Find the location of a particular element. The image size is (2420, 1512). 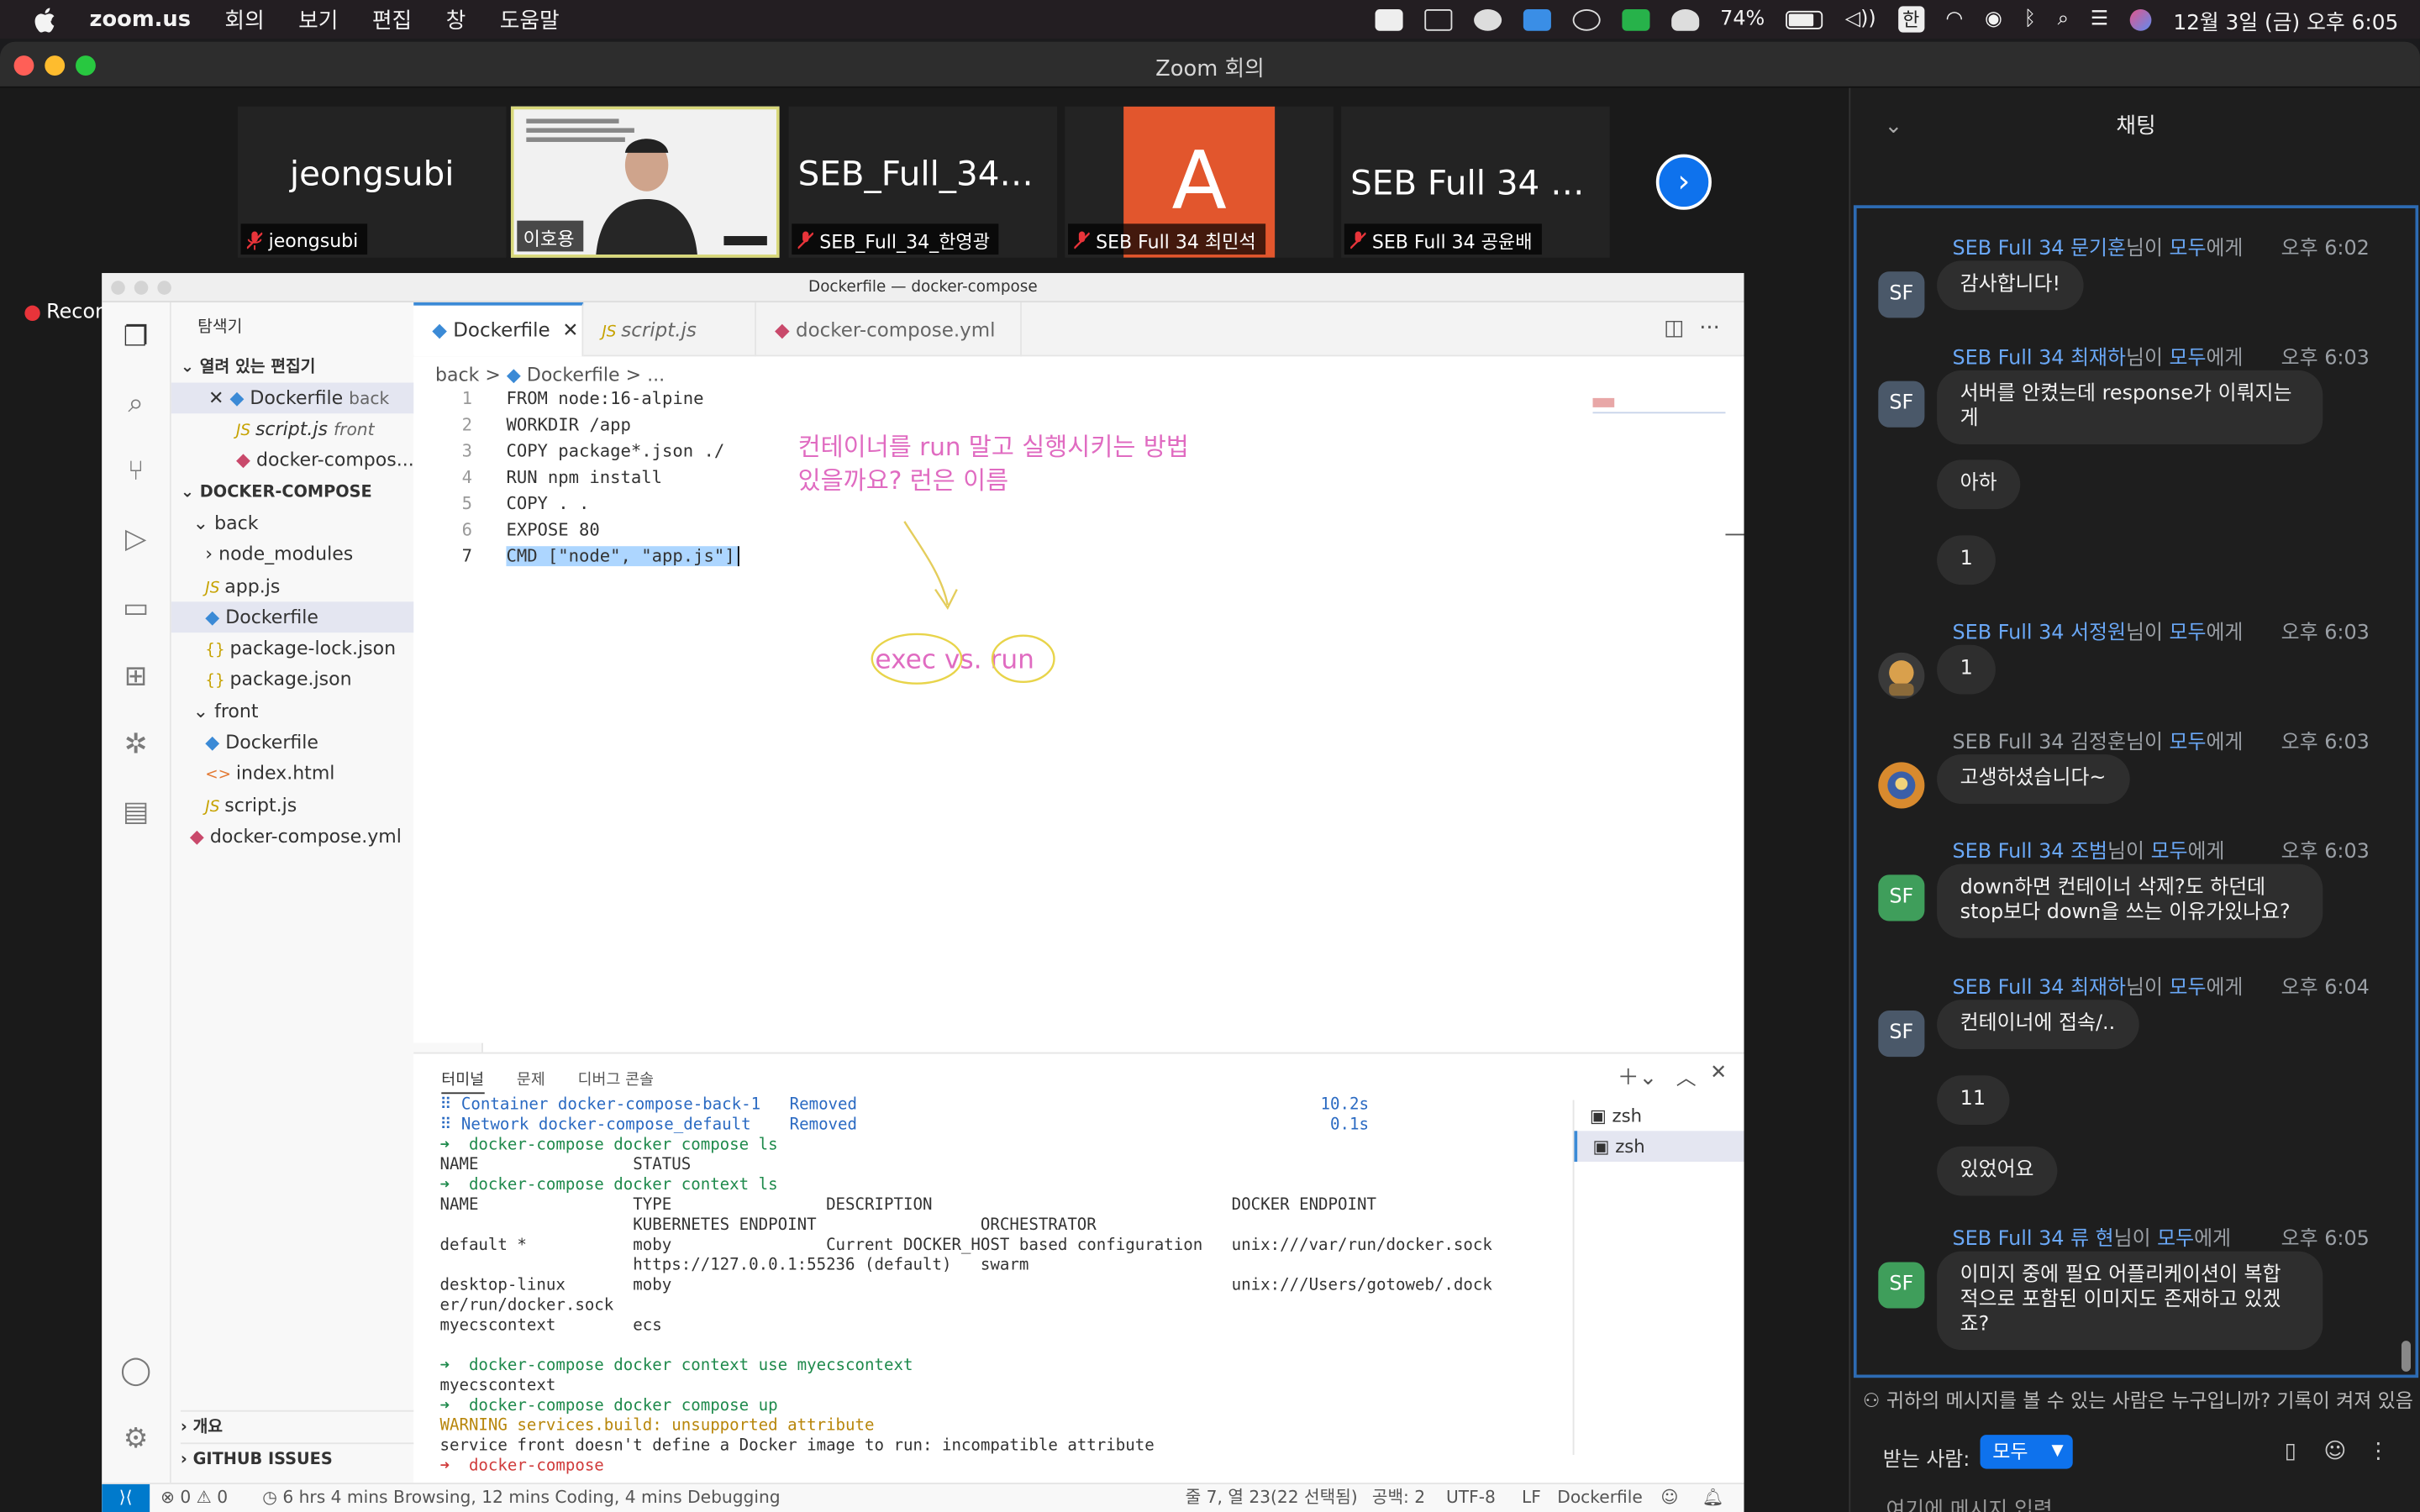

file-icon: ▯ is located at coordinates (2290, 1452).